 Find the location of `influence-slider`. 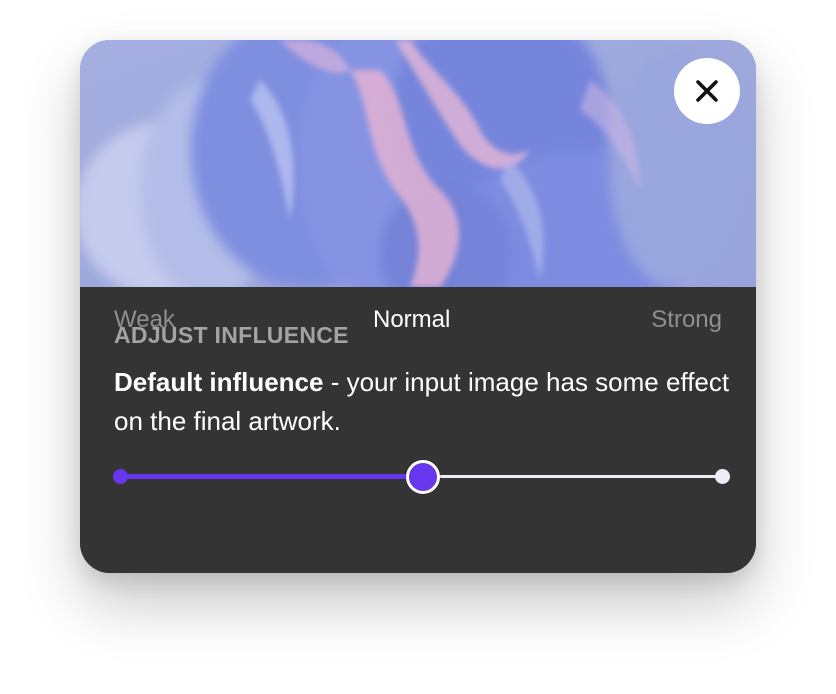

influence-slider is located at coordinates (420, 477).